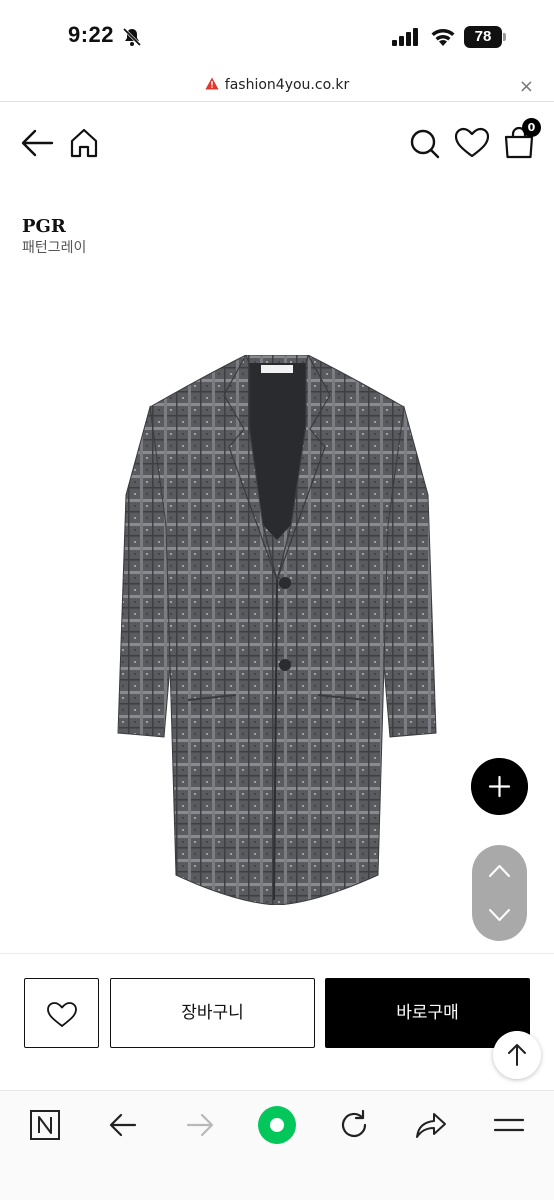 This screenshot has width=554, height=1200. I want to click on status-bar: 9:22 78, so click(277, 36).